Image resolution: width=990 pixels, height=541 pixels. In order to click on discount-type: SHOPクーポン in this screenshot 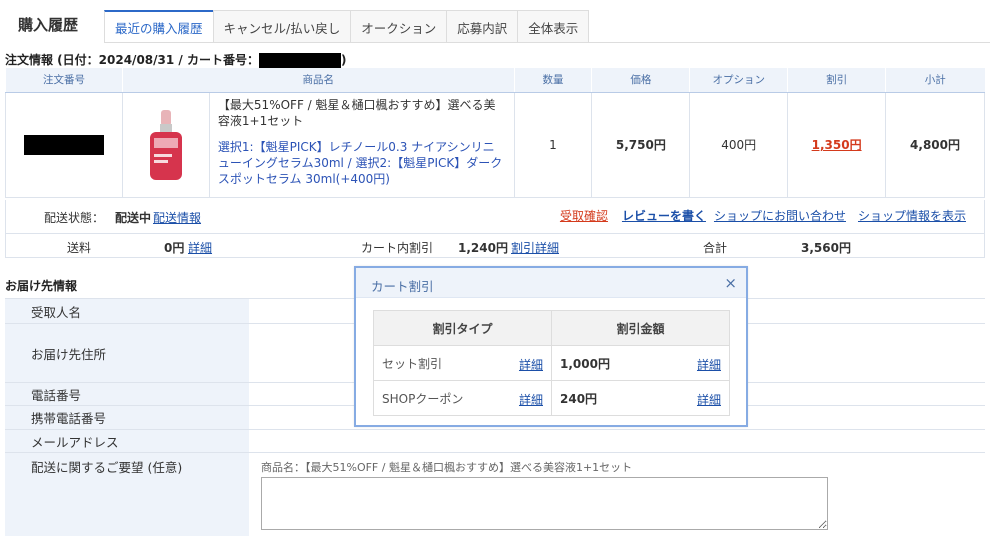, I will do `click(423, 398)`.